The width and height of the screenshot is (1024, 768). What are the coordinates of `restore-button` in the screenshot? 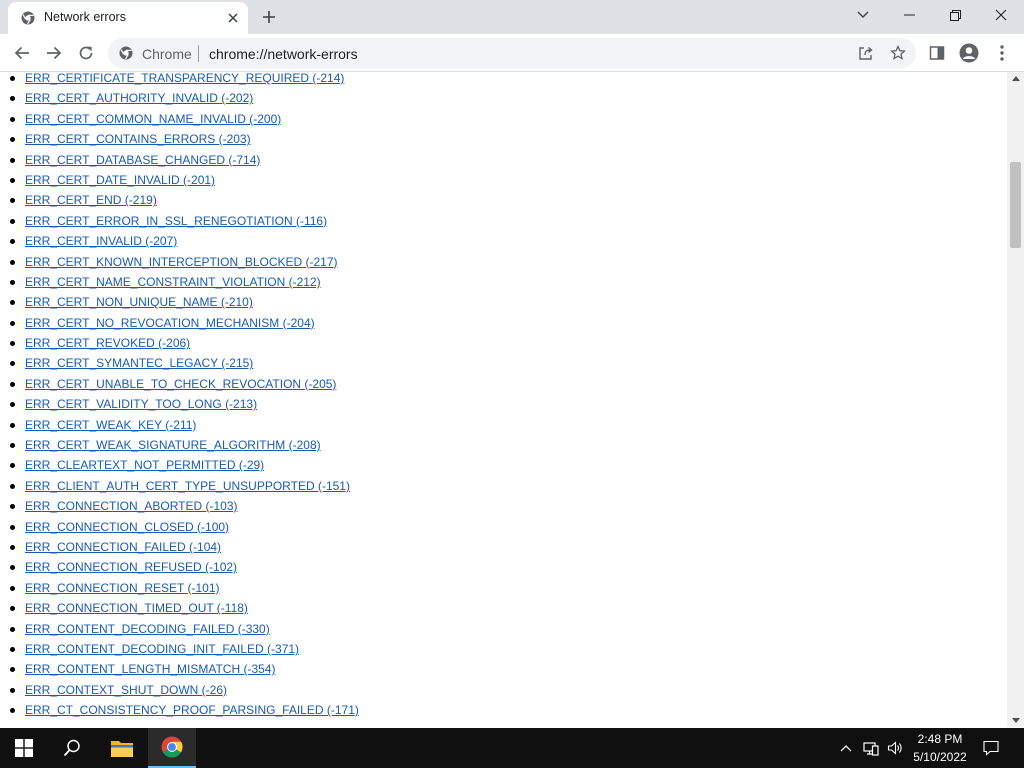 It's located at (955, 15).